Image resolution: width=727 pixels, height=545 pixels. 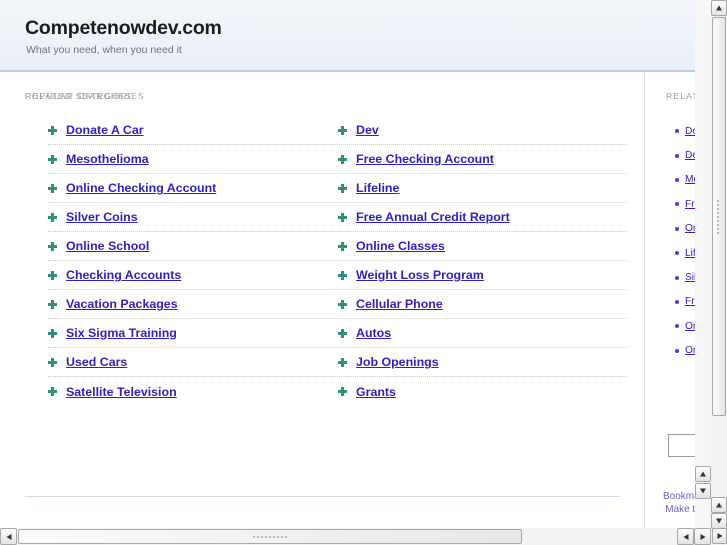 I want to click on related-search-link: Used Cars, so click(x=96, y=362).